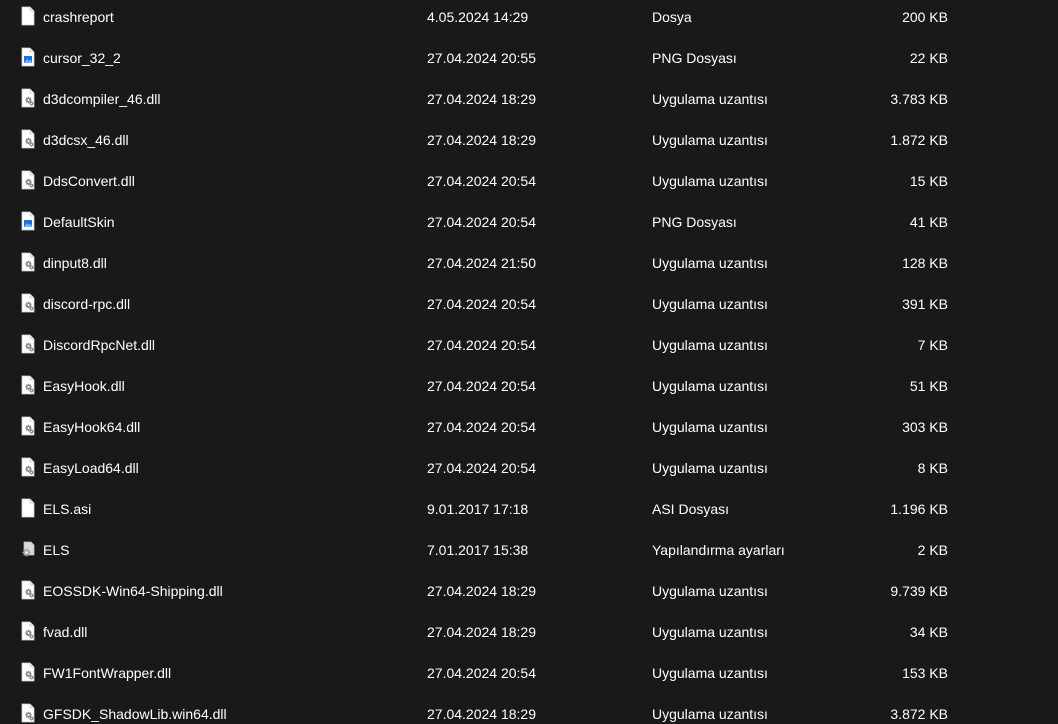 The width and height of the screenshot is (1058, 724). I want to click on file-name: FW1FontWrapper.dll, so click(107, 673).